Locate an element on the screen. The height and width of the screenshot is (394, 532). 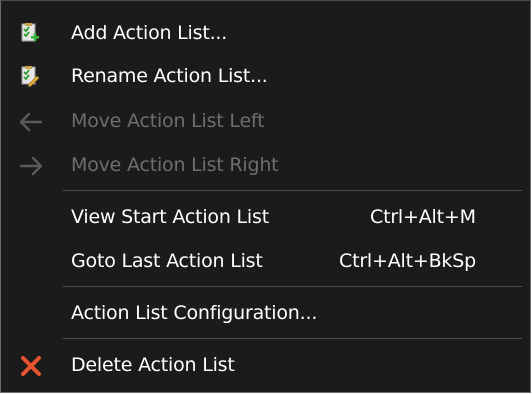
menu-item-move-left: Move Action List Left is located at coordinates (265, 122).